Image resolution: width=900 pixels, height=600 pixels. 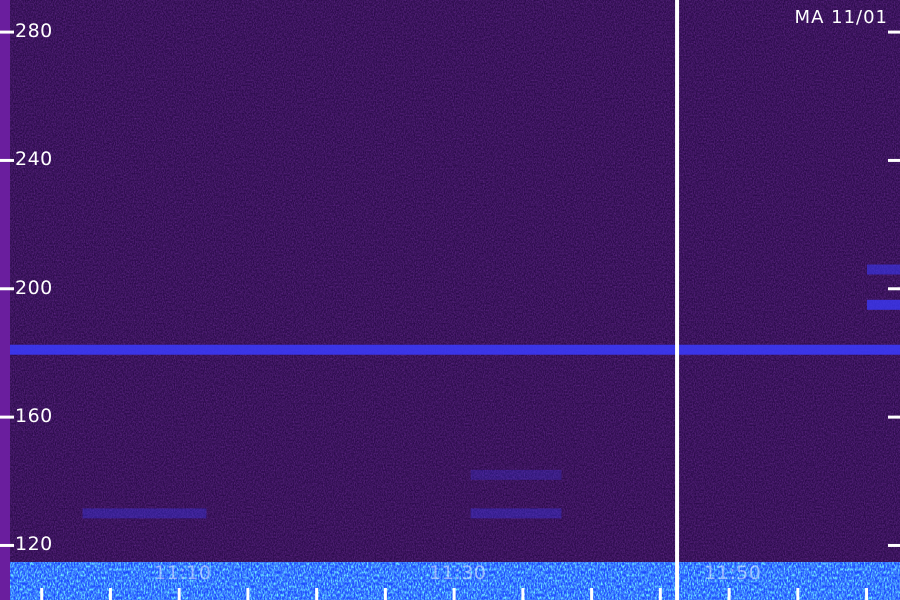 What do you see at coordinates (5, 300) in the screenshot?
I see `left-axis-strip` at bounding box center [5, 300].